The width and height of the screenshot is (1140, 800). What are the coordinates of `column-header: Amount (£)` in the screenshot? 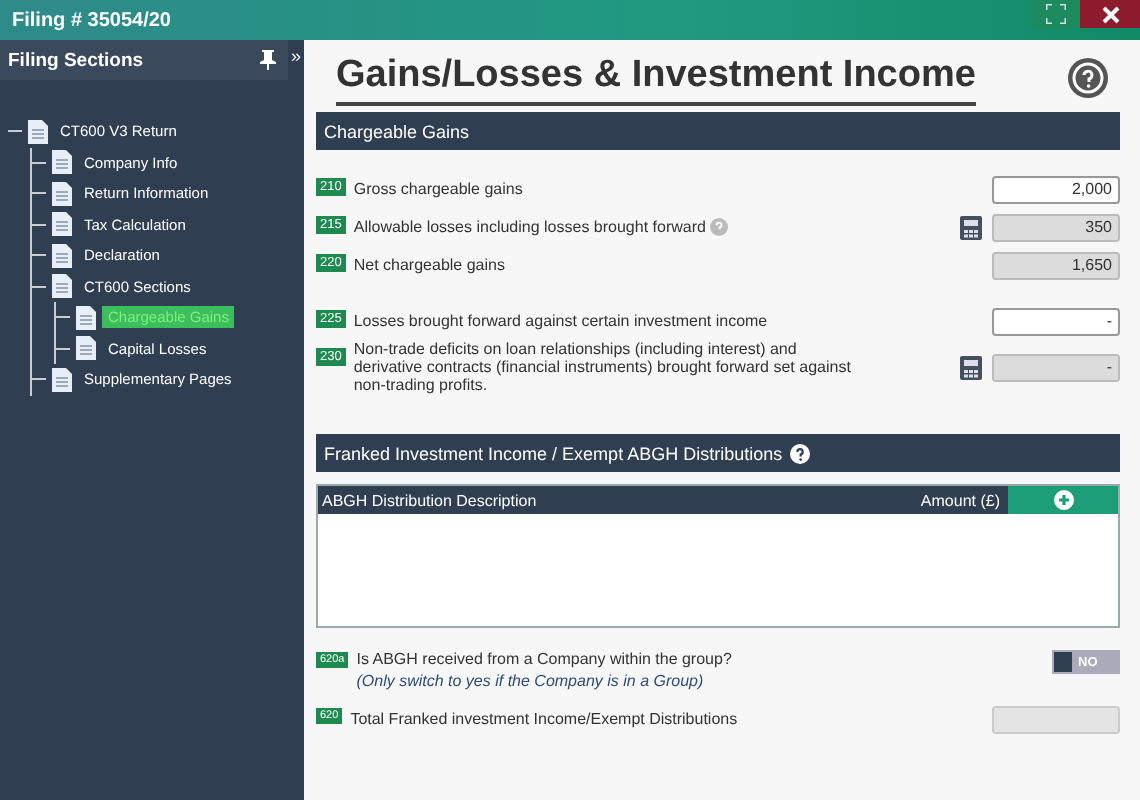 It's located at (961, 500).